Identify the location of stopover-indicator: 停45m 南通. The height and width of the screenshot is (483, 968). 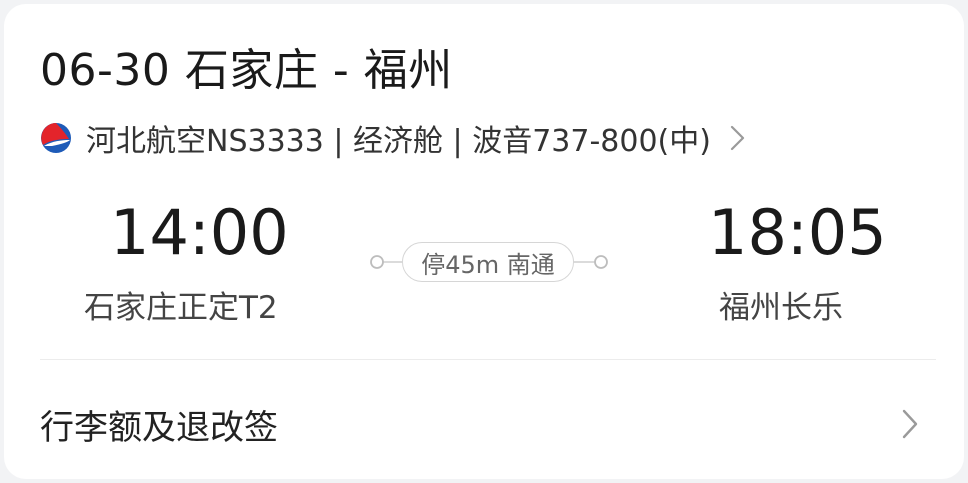
(489, 262).